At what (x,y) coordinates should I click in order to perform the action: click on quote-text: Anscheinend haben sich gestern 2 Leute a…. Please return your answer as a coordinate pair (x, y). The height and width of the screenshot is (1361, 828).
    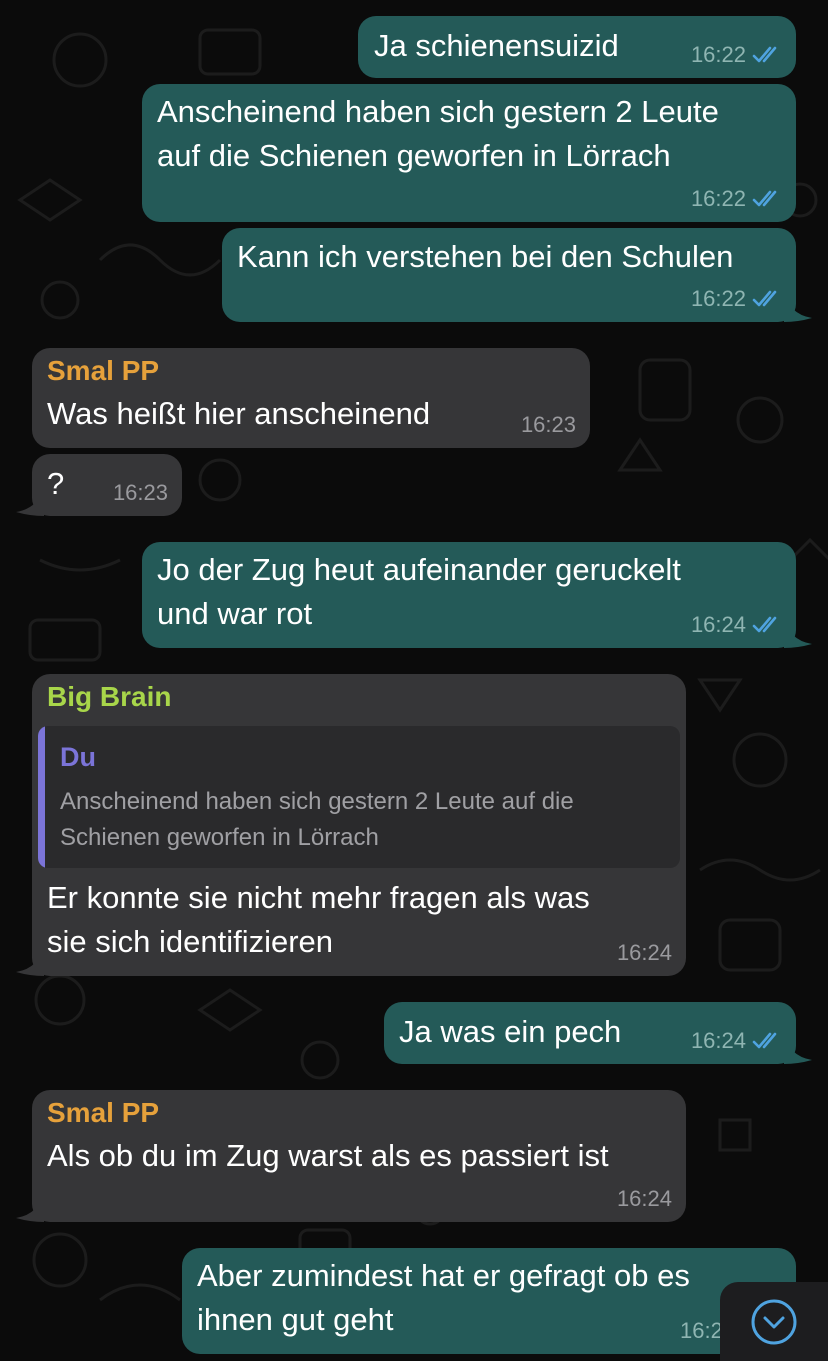
    Looking at the image, I should click on (317, 801).